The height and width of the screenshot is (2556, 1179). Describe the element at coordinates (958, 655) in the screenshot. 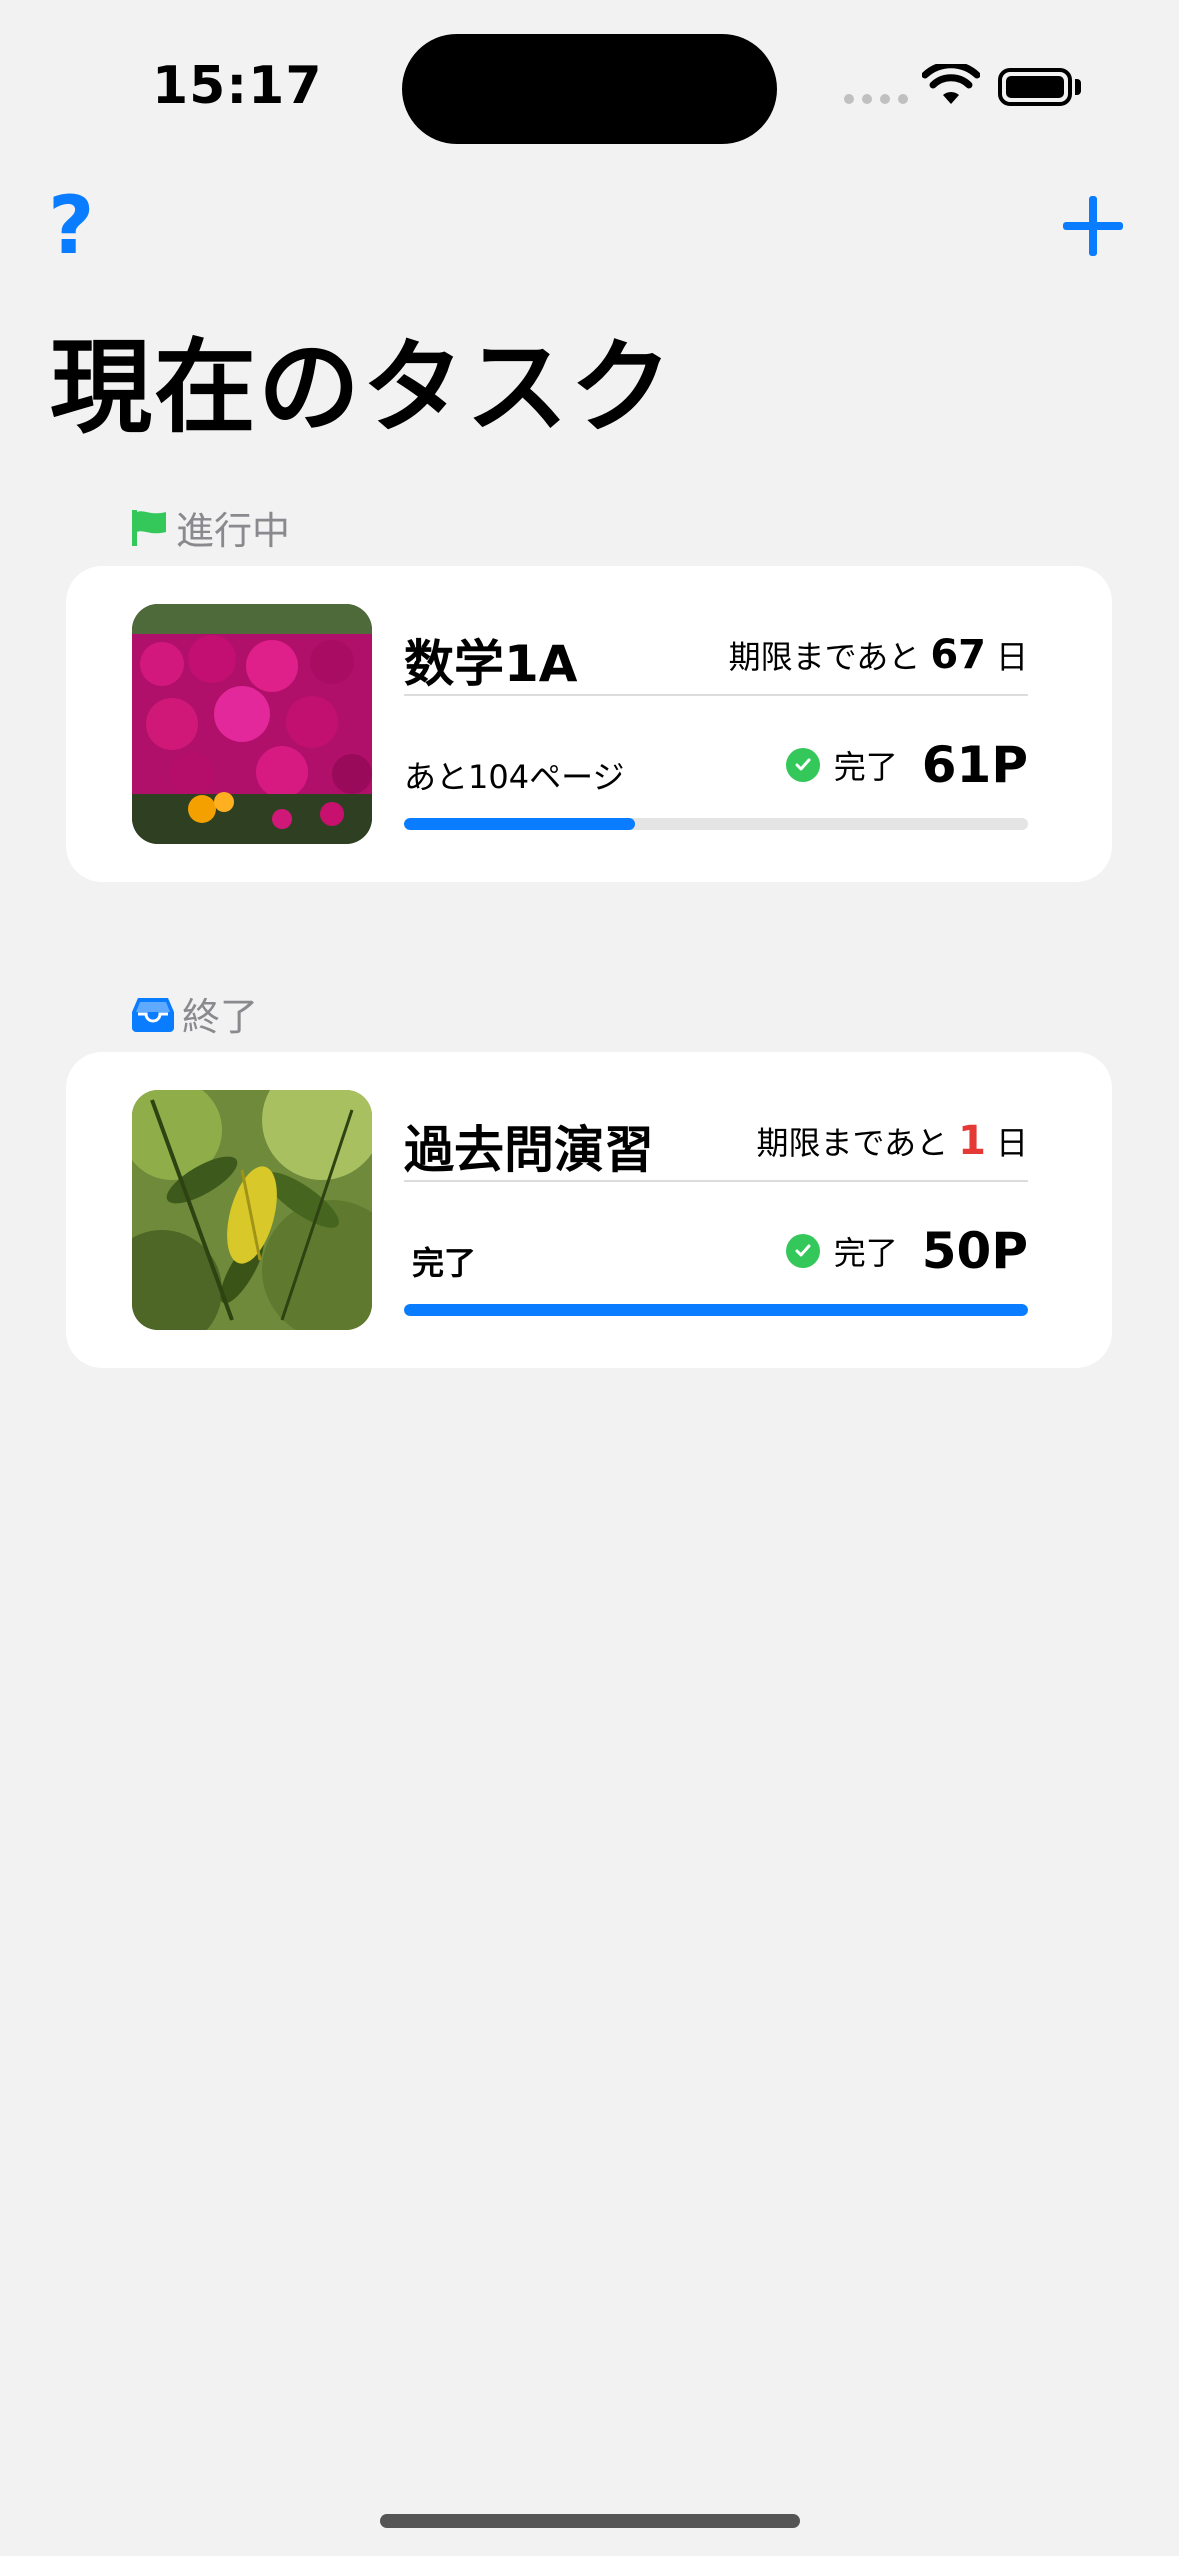

I see `deadline-days: 67` at that location.